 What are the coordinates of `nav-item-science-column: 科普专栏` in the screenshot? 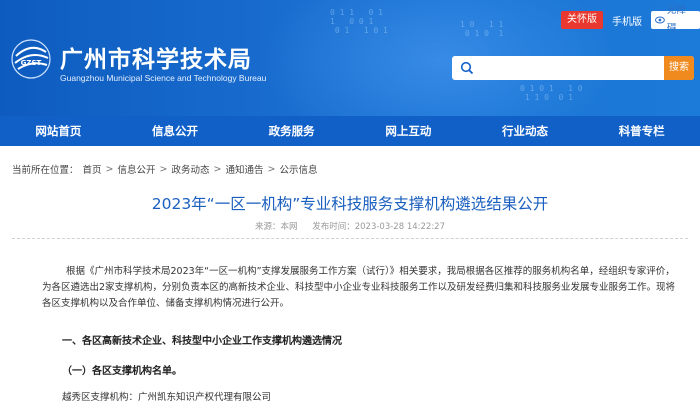 It's located at (641, 131).